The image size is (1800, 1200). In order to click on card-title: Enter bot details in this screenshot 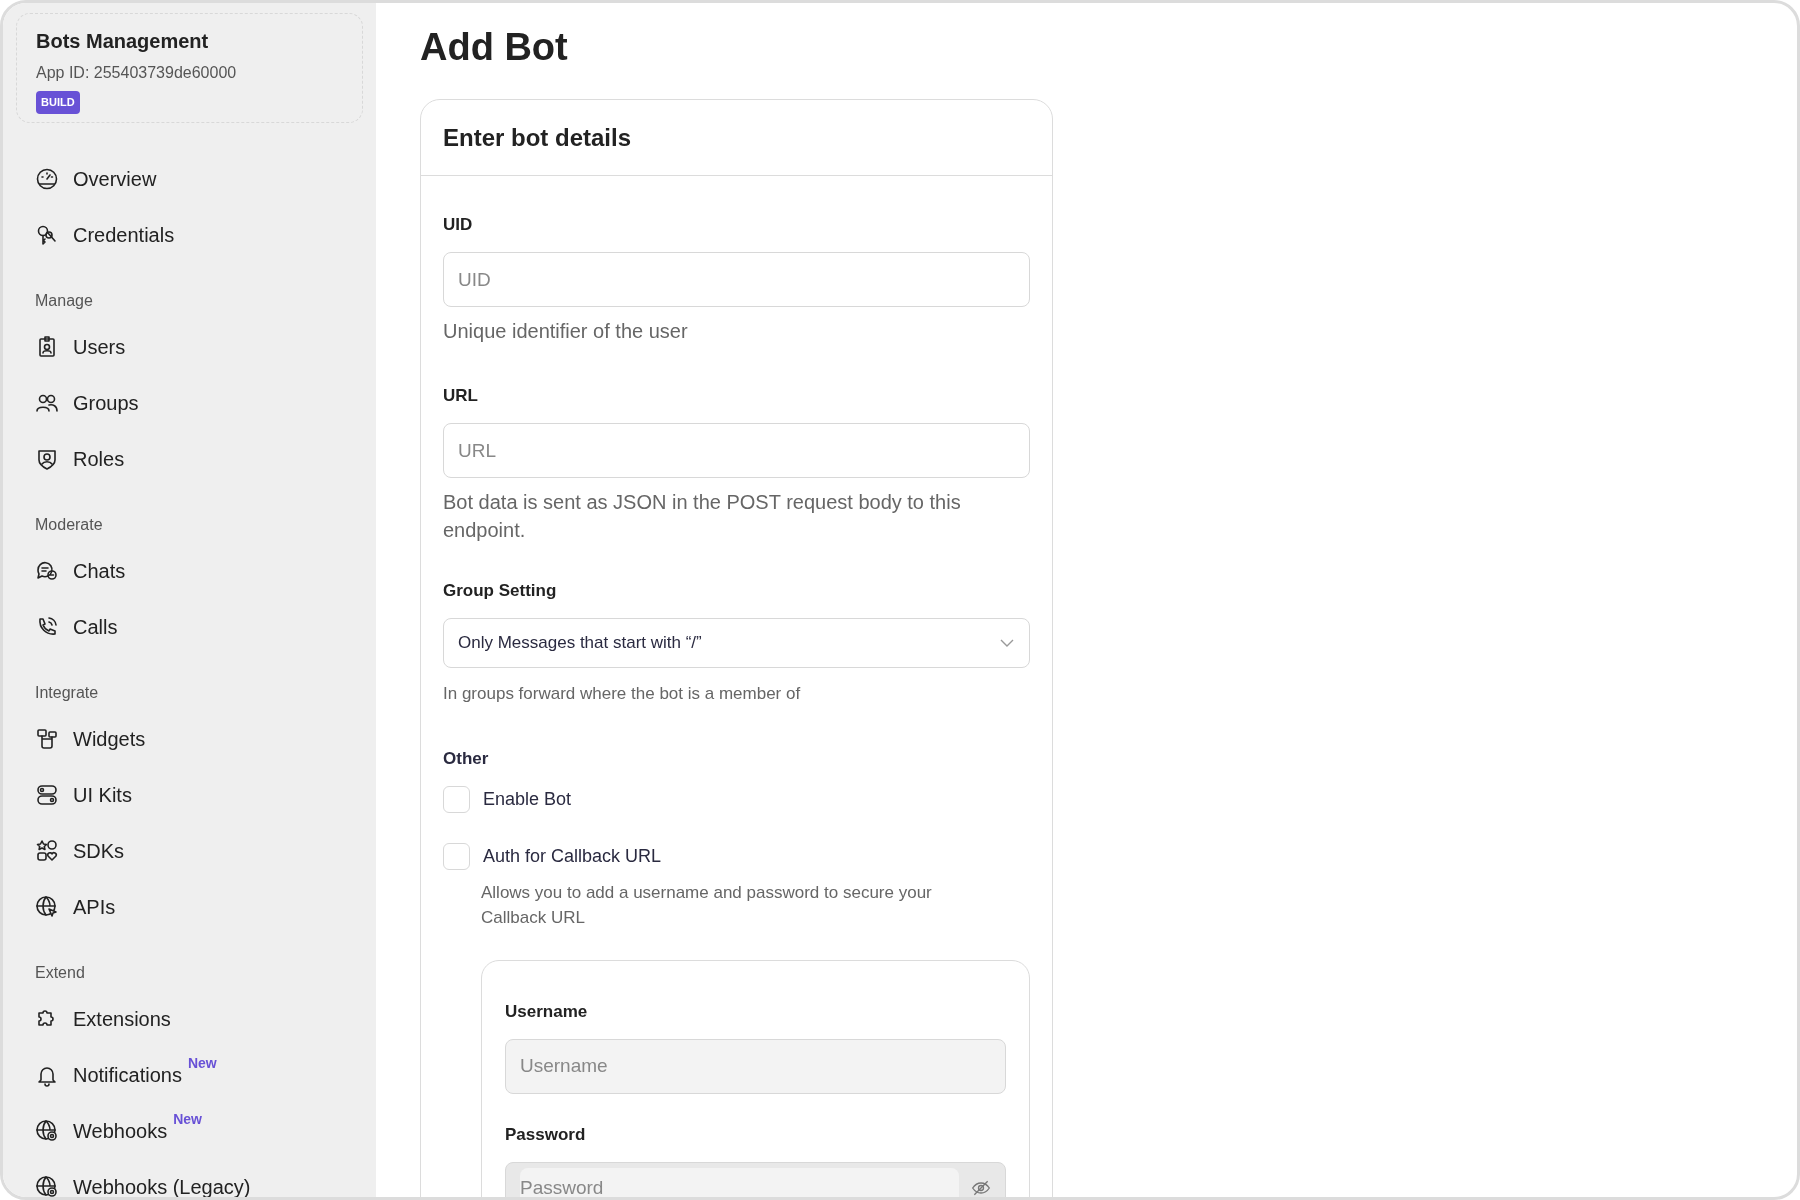, I will do `click(537, 137)`.